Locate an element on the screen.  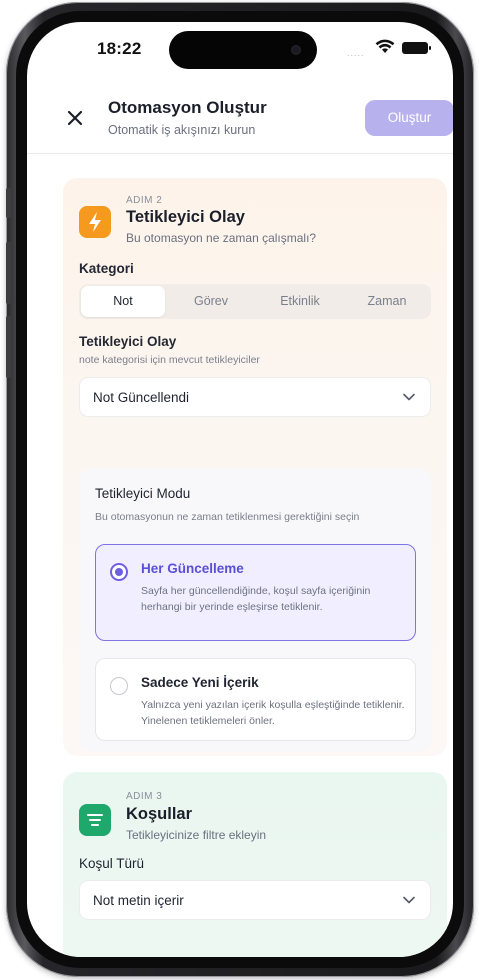
trigger-label: Tetikleyici Olay is located at coordinates (128, 341).